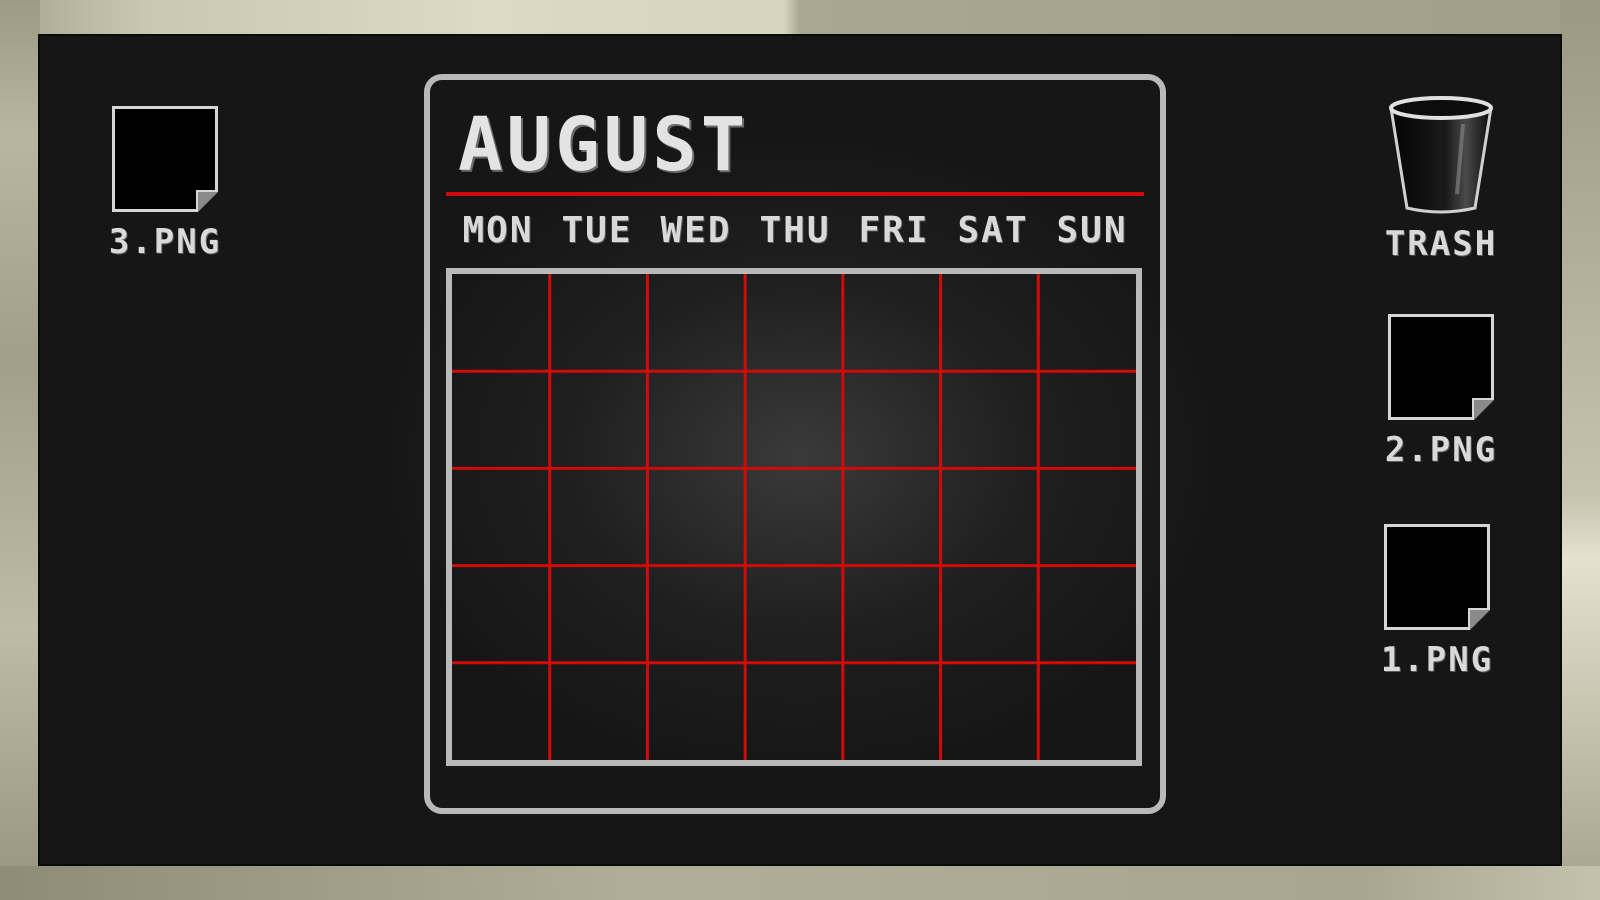 This screenshot has height=900, width=1600. Describe the element at coordinates (1441, 450) in the screenshot. I see `desktop-icon-label: 2.PNG` at that location.